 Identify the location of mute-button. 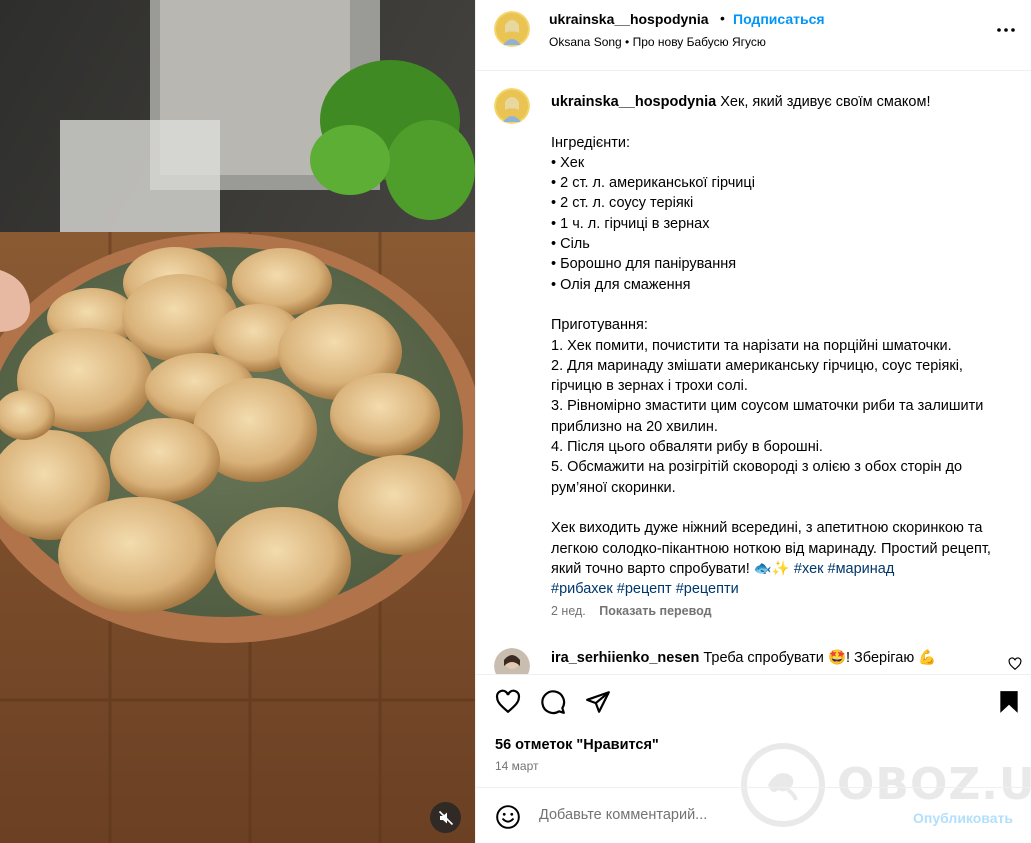
(445, 817).